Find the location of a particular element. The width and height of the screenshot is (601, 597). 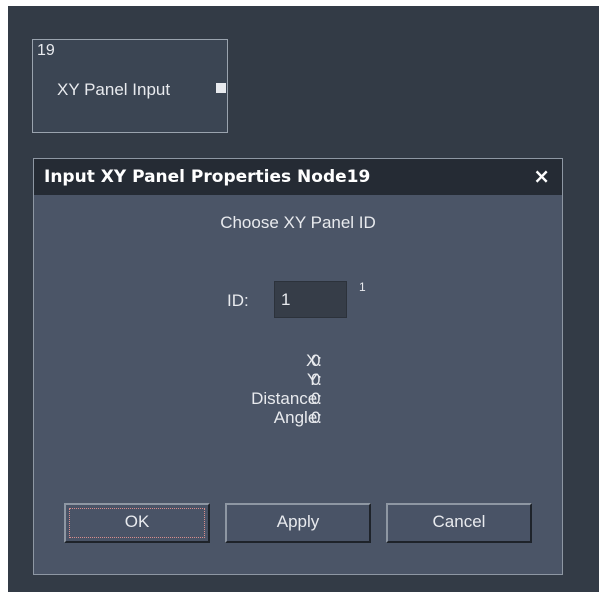

ok-button: OK is located at coordinates (137, 523).